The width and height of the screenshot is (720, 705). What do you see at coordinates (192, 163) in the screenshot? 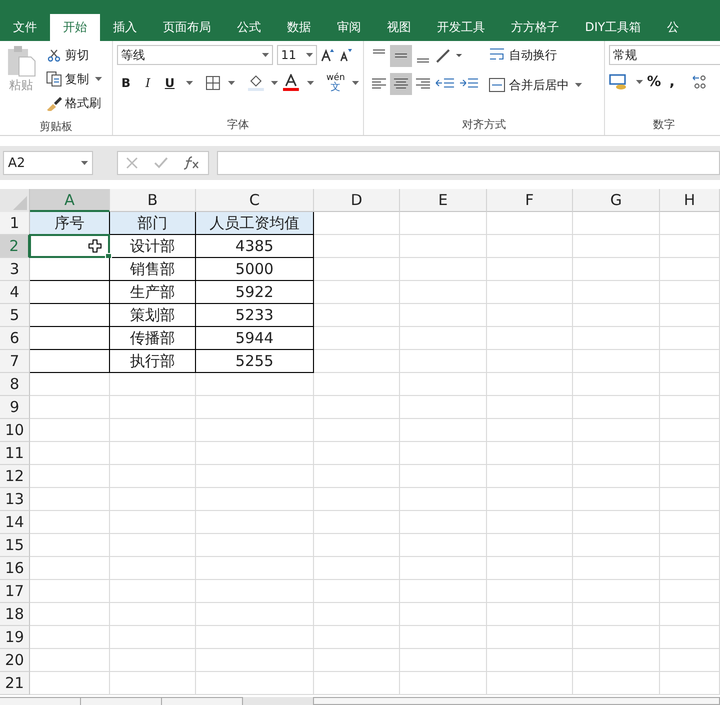
I see `insert-function-icon` at bounding box center [192, 163].